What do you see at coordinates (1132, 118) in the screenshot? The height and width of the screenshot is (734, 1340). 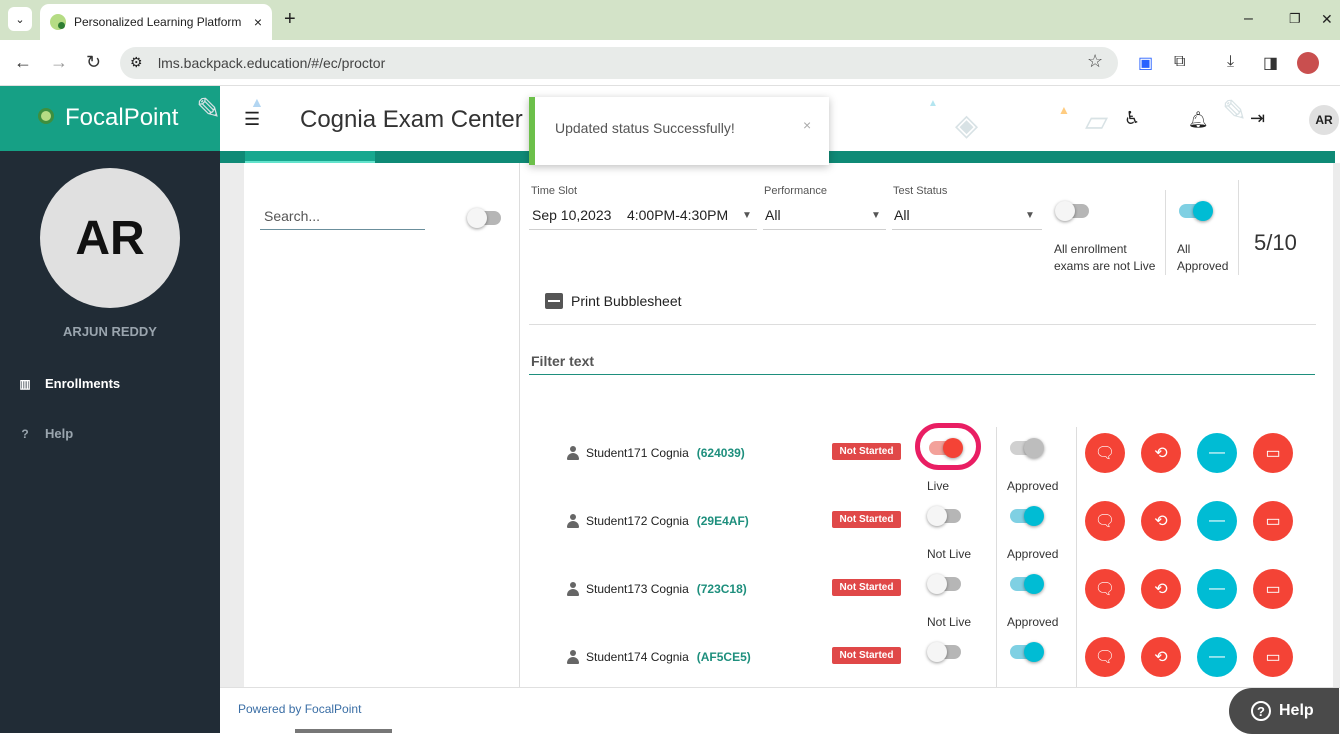 I see `accessibility-icon: ♿︎` at bounding box center [1132, 118].